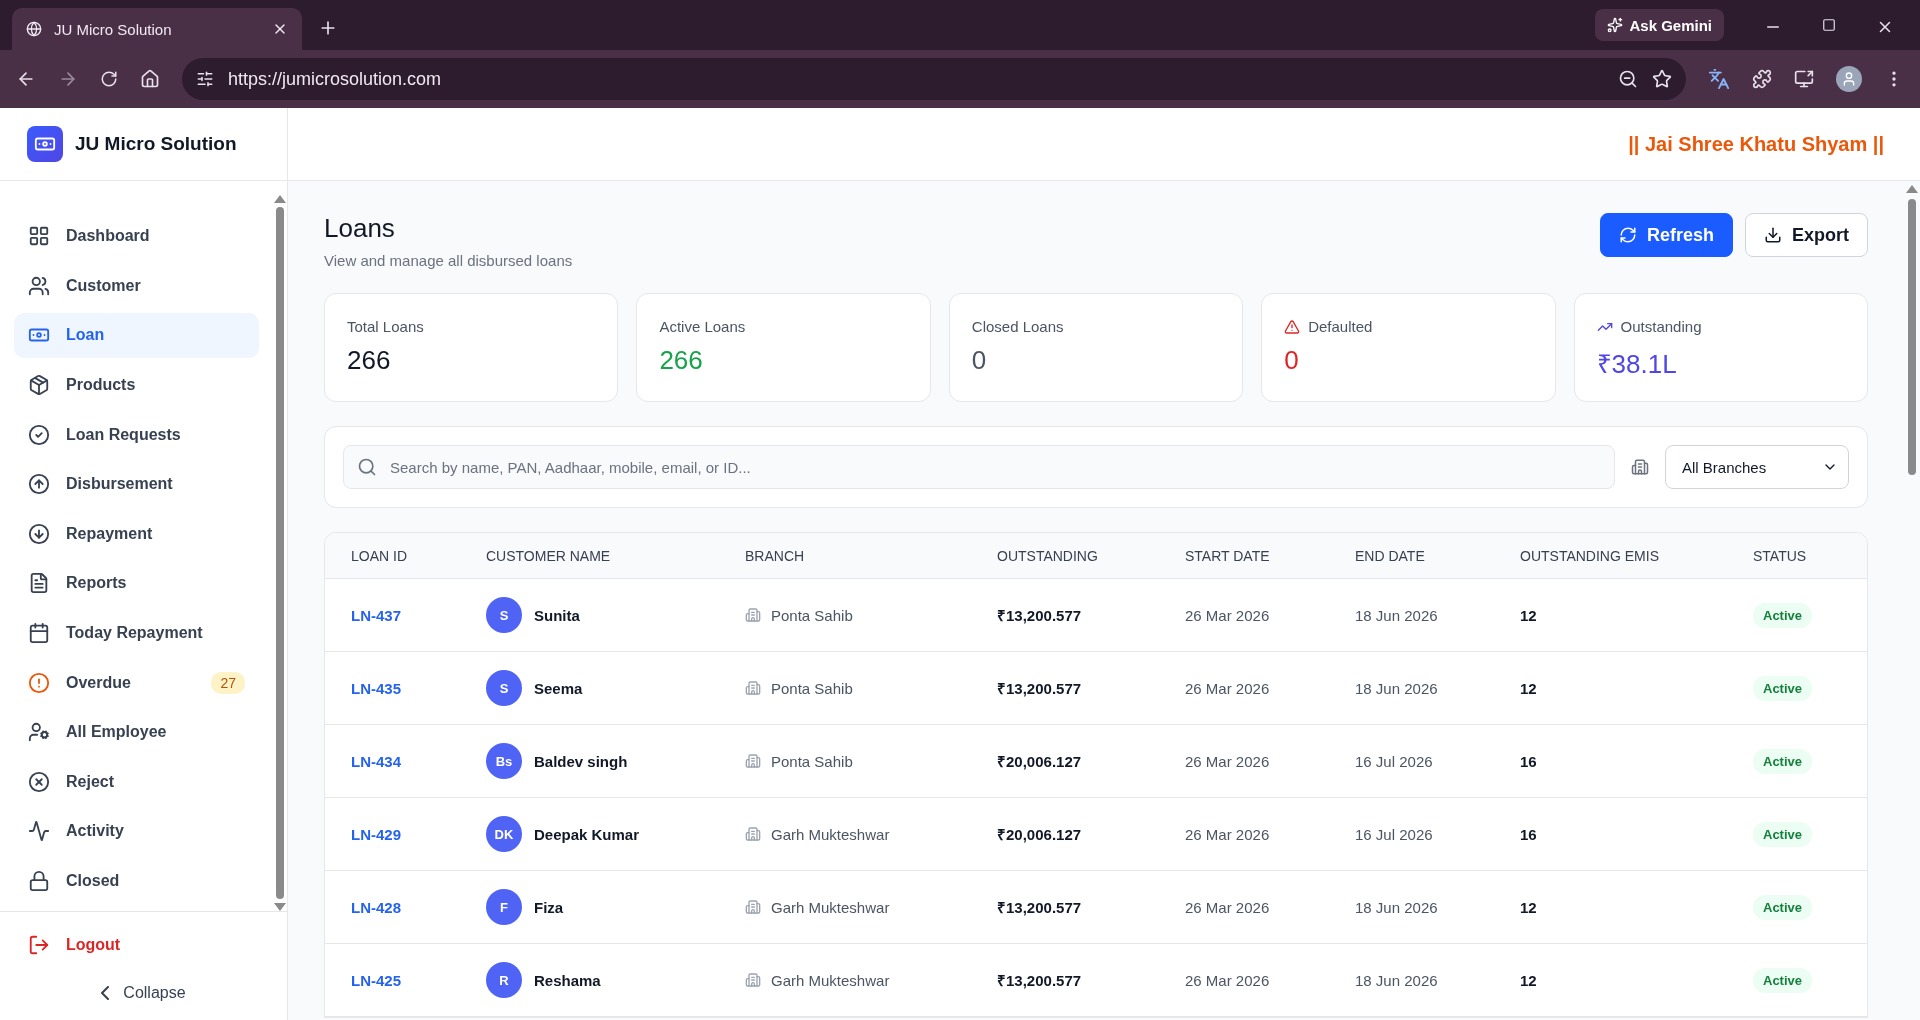 The height and width of the screenshot is (1020, 1920). Describe the element at coordinates (581, 761) in the screenshot. I see `customer-name: Baldev singh` at that location.